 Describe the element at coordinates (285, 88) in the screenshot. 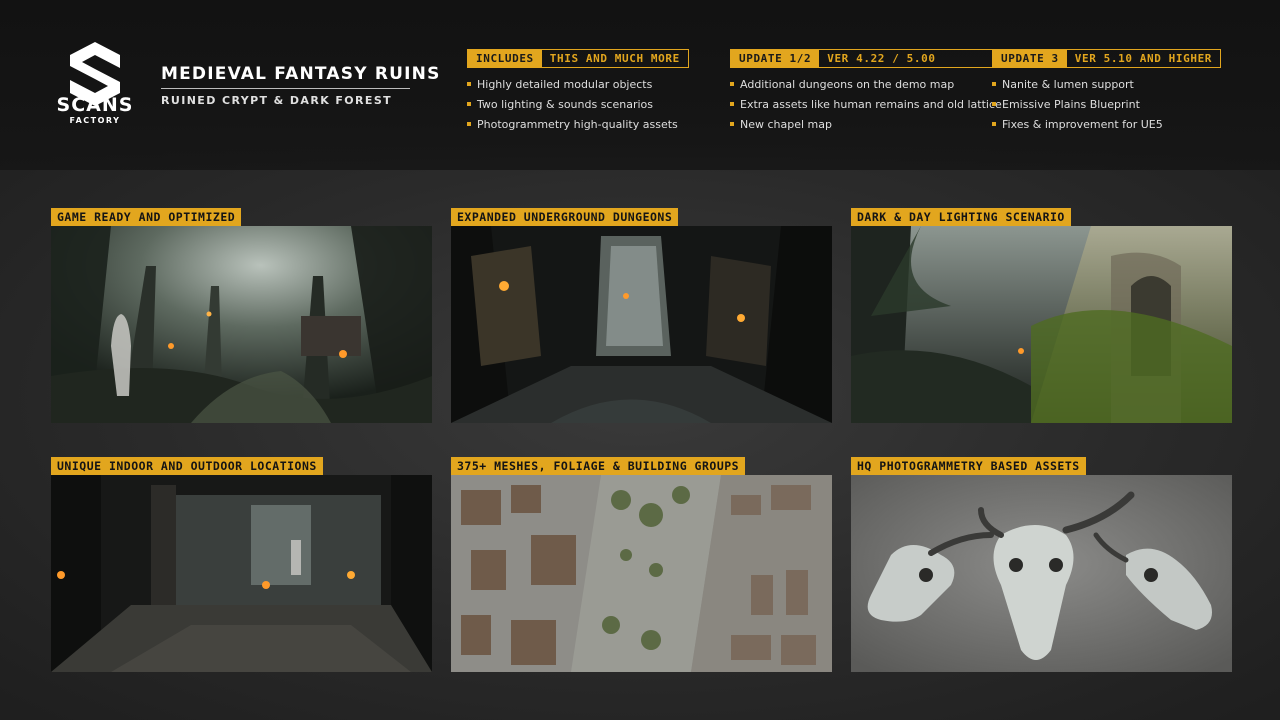

I see `title-divider` at that location.